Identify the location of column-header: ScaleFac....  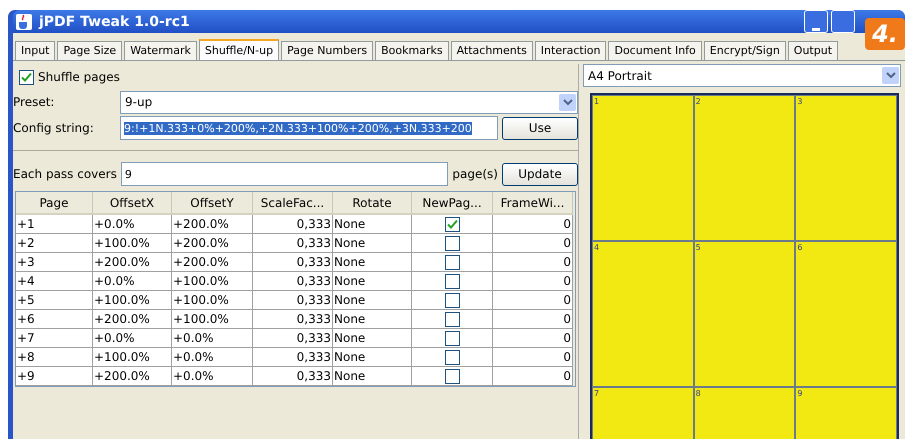
(293, 203).